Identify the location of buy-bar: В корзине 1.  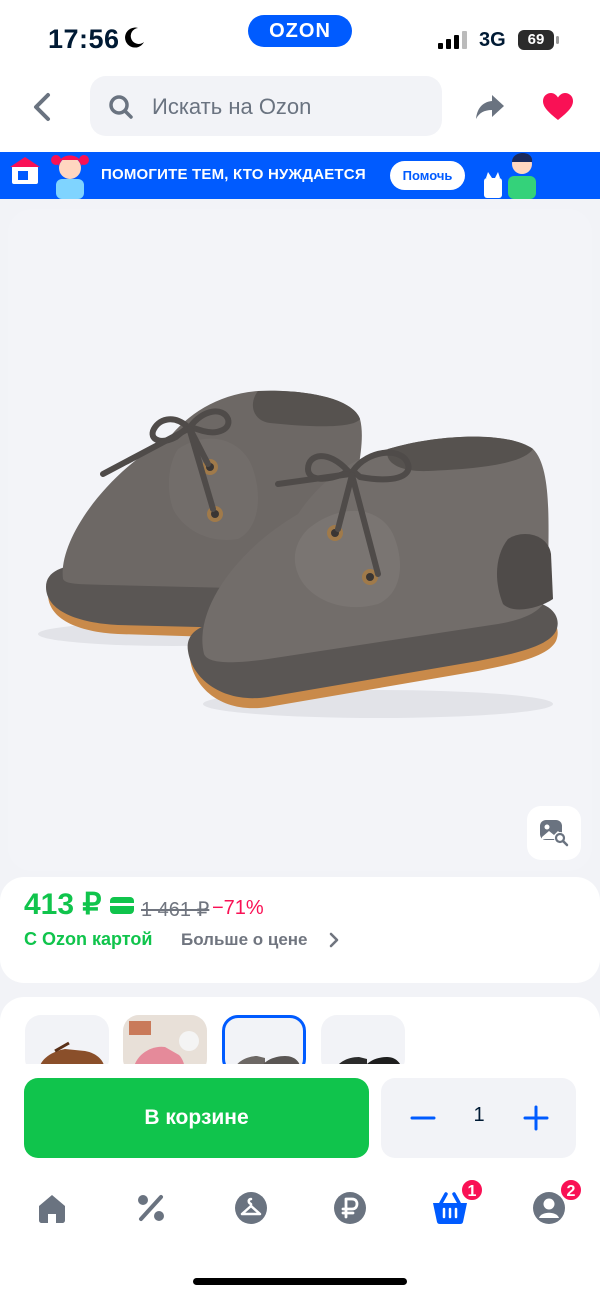
(300, 1118).